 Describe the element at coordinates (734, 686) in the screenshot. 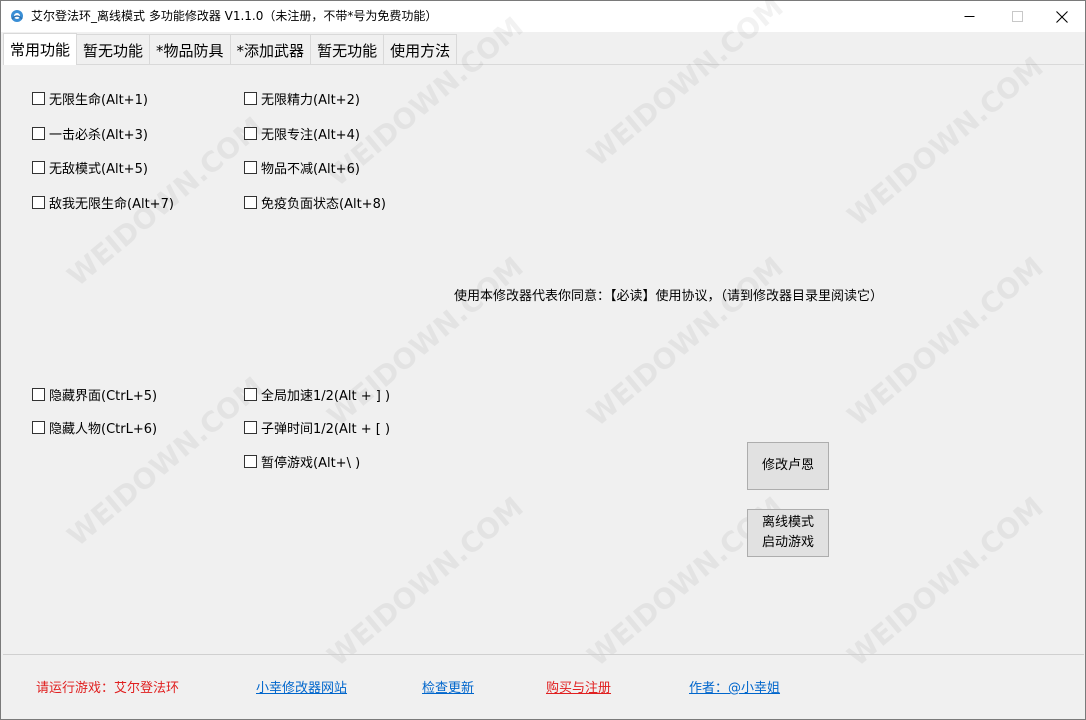

I see `author-link: 作者：@小幸姐` at that location.